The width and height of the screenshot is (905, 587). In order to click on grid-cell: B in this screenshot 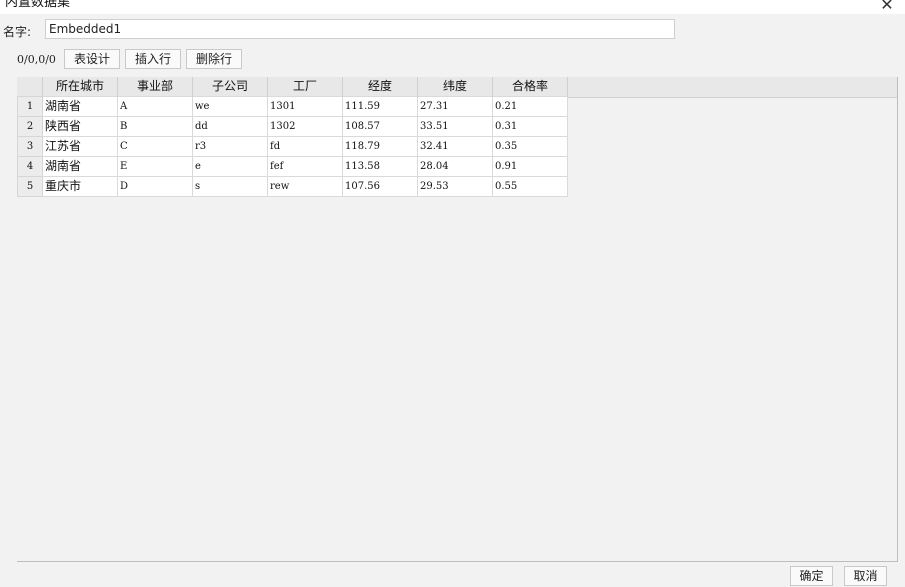, I will do `click(155, 126)`.